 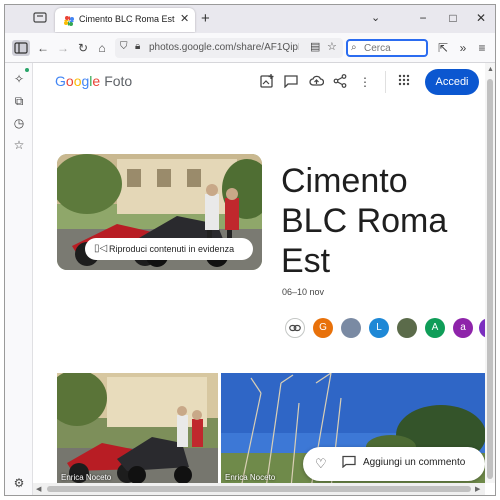 What do you see at coordinates (315, 46) in the screenshot?
I see `reader-view-icon: ▤` at bounding box center [315, 46].